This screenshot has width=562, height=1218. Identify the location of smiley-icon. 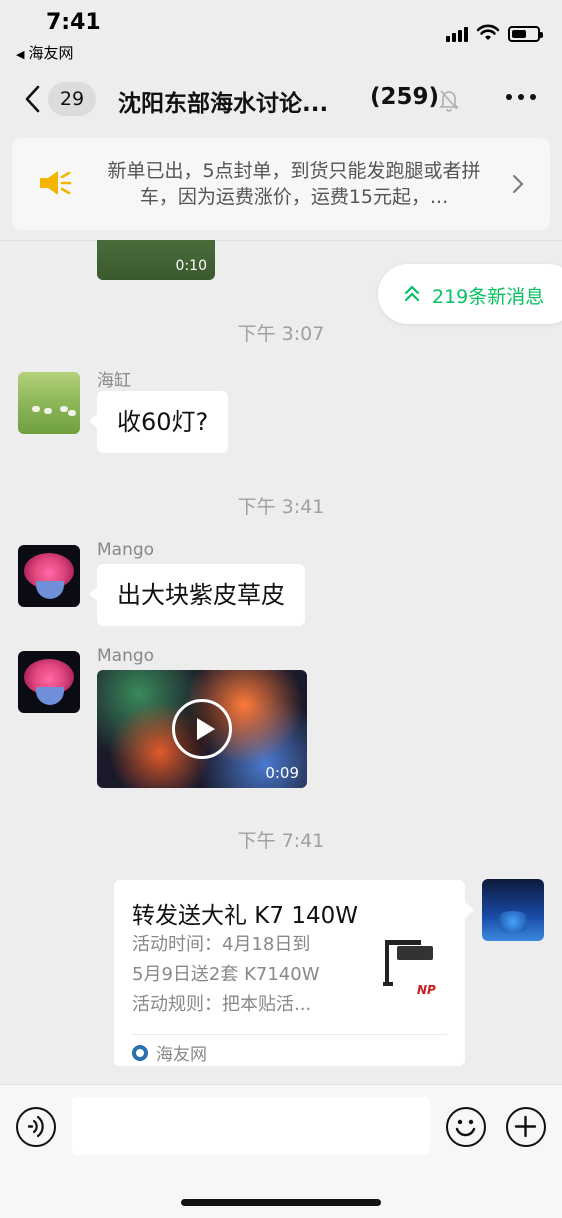
(465, 1128).